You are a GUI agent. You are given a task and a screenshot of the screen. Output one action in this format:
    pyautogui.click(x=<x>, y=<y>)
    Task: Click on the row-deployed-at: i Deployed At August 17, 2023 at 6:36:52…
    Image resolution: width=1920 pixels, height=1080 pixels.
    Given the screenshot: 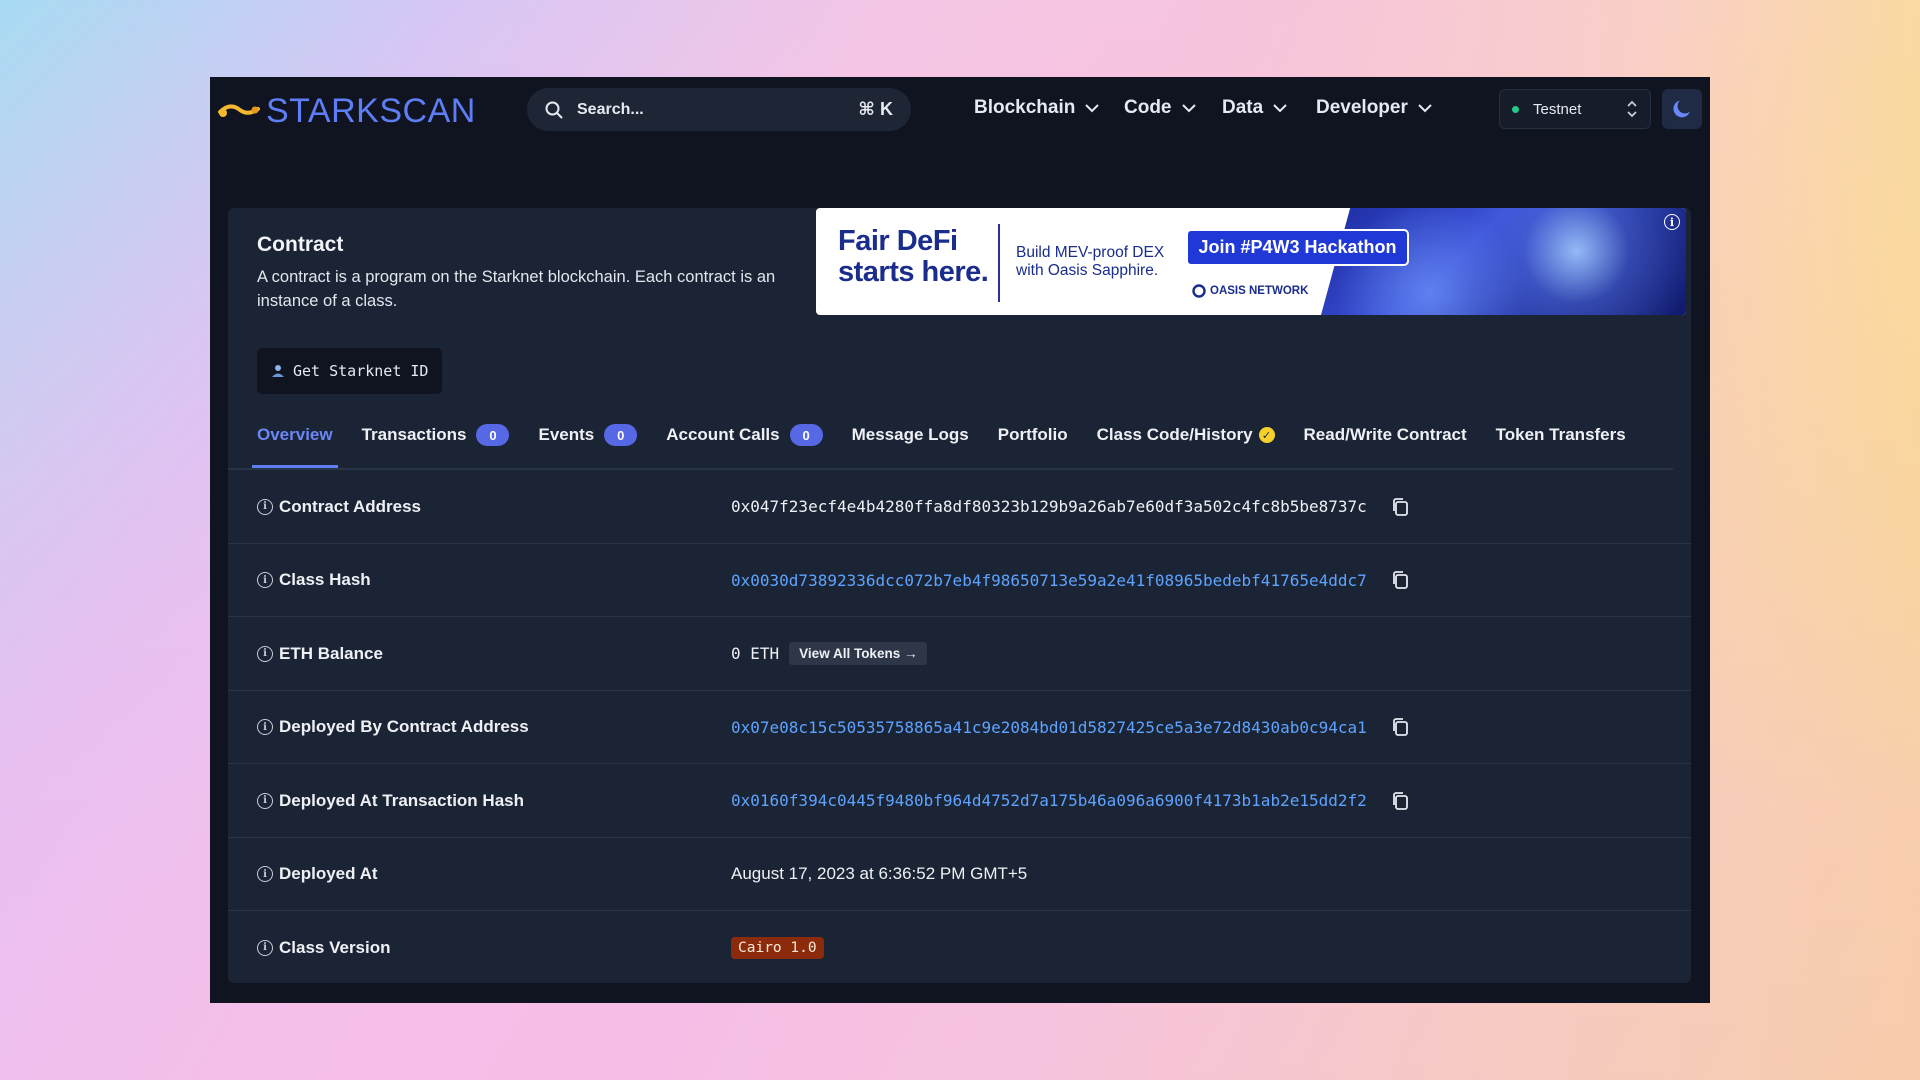 What is the action you would take?
    pyautogui.click(x=959, y=875)
    